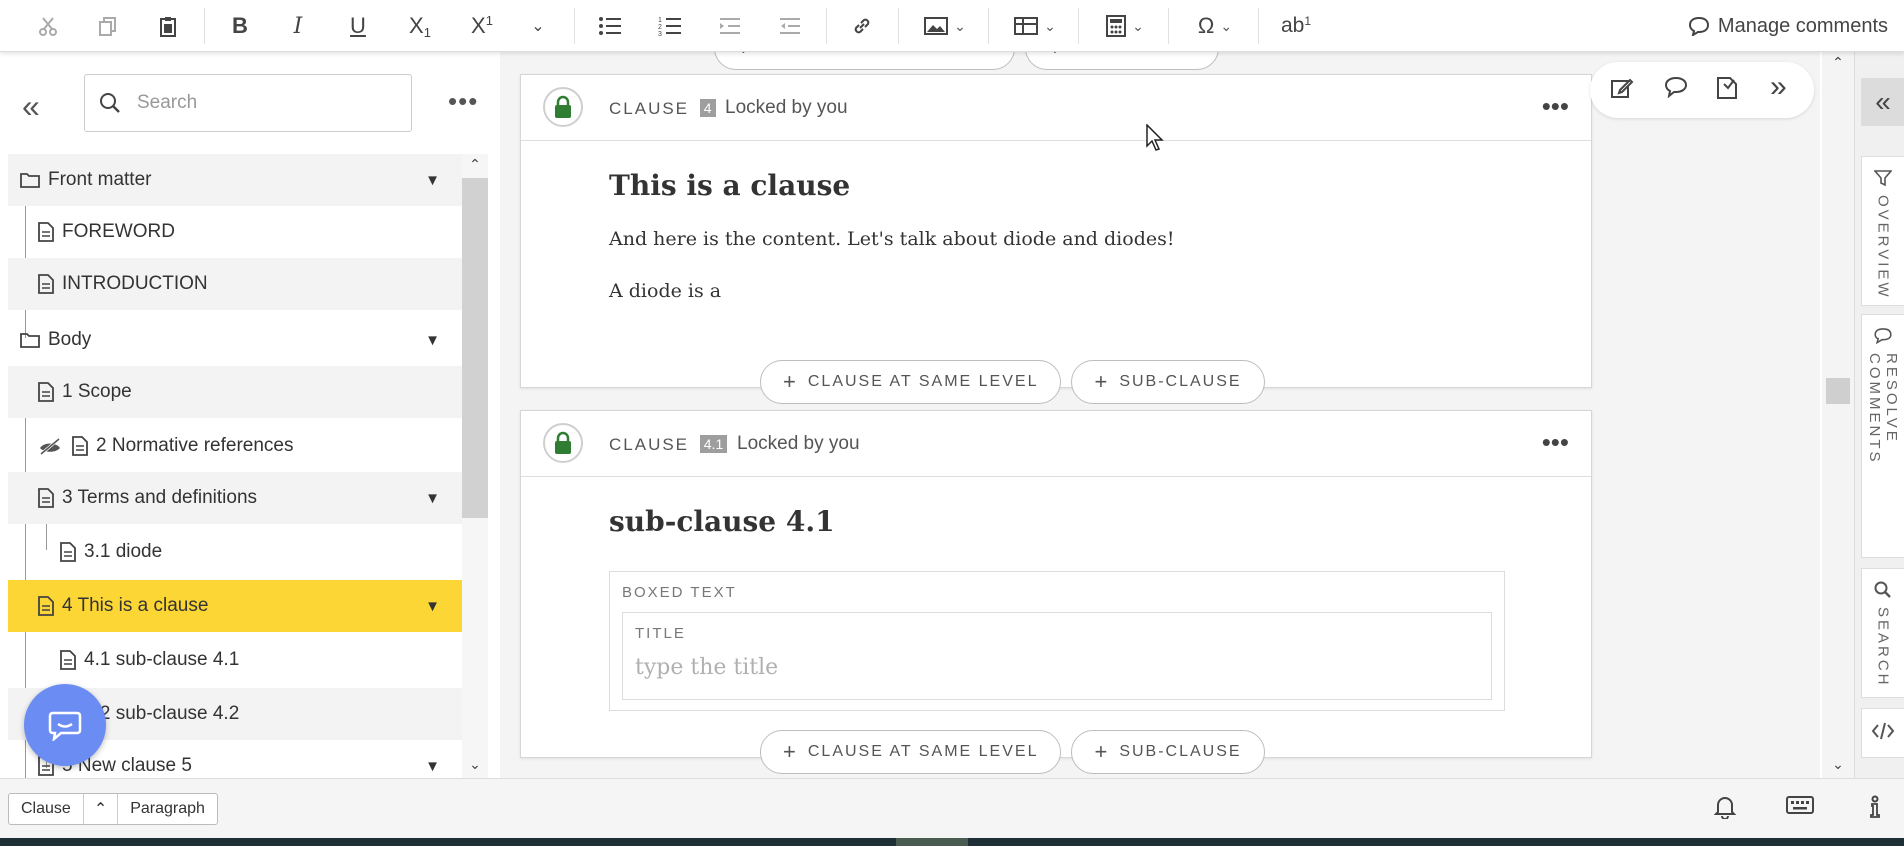 This screenshot has width=1904, height=846. What do you see at coordinates (235, 180) in the screenshot?
I see `tree-item-front-matter: Front matter ▼` at bounding box center [235, 180].